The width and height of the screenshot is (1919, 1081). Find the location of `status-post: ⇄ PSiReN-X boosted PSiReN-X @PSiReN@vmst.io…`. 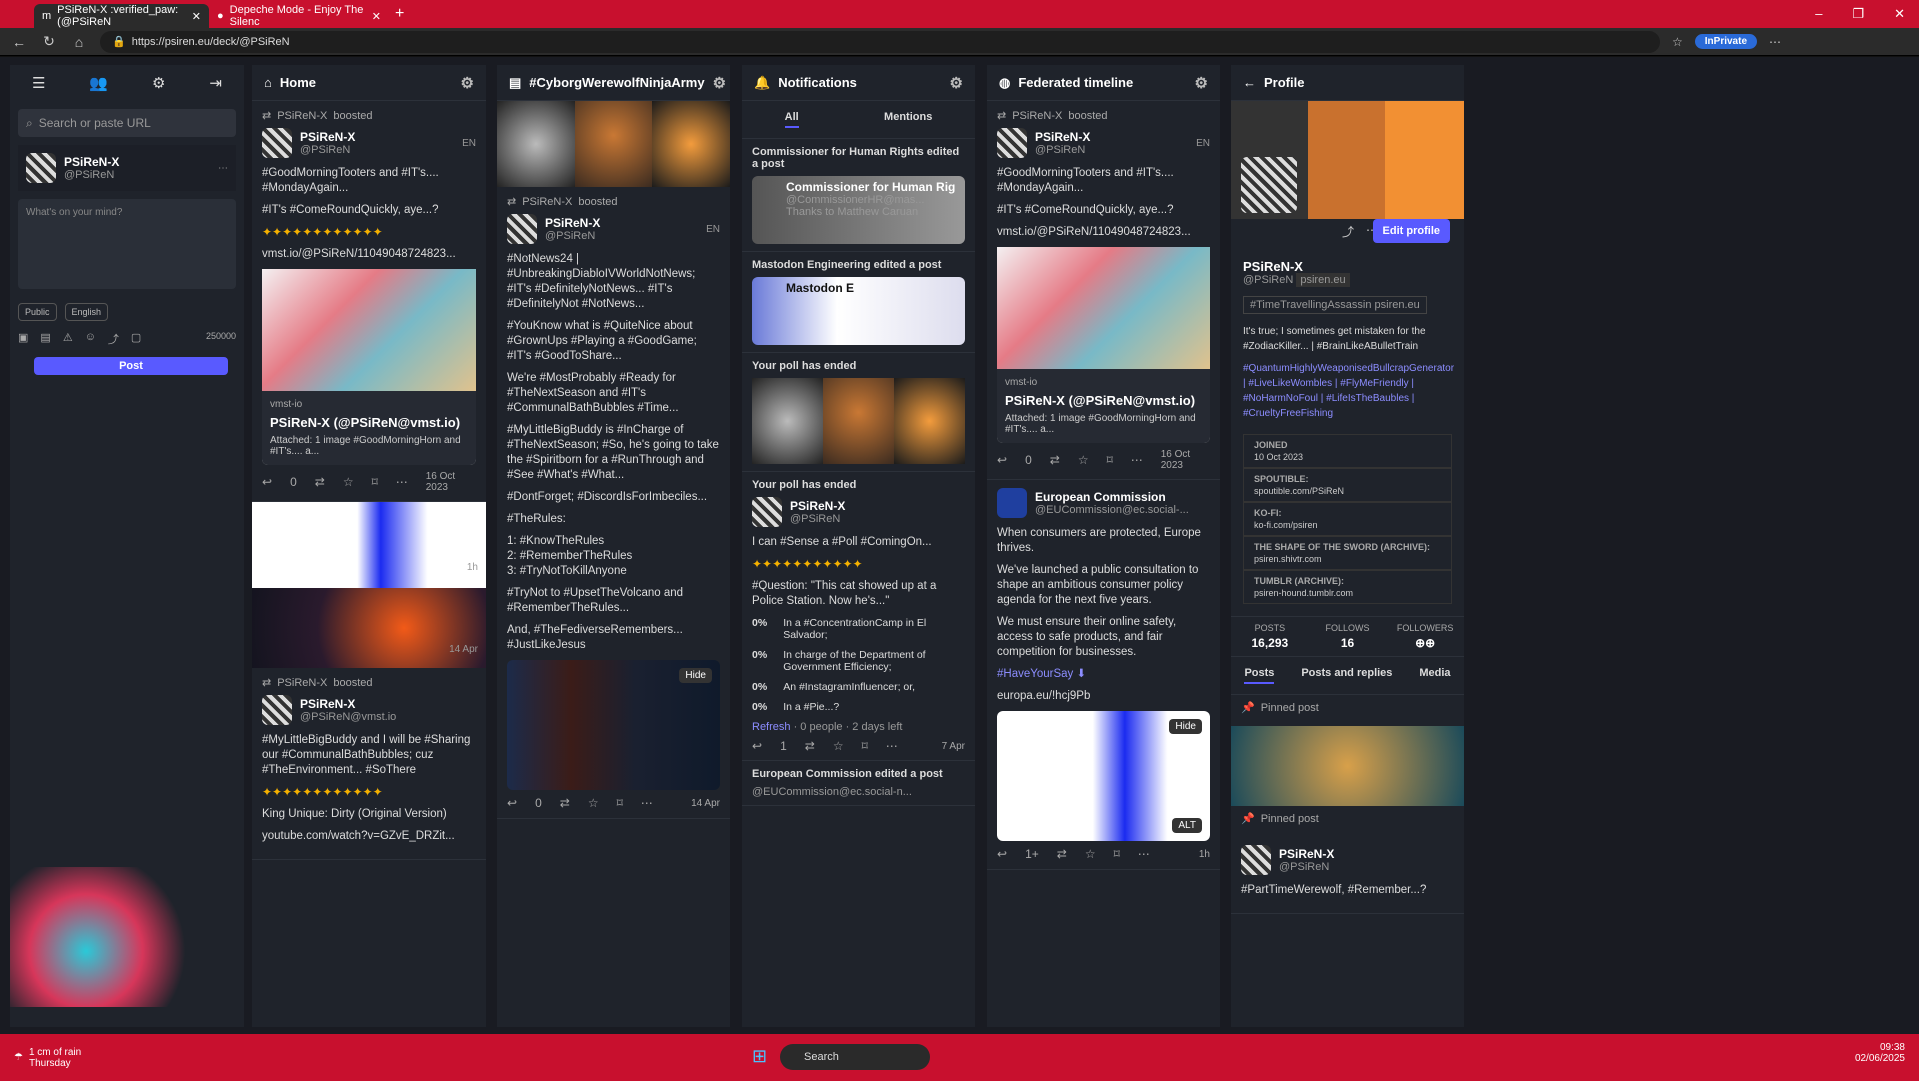

status-post: ⇄ PSiReN-X boosted PSiReN-X @PSiReN@vmst.io… is located at coordinates (369, 764).